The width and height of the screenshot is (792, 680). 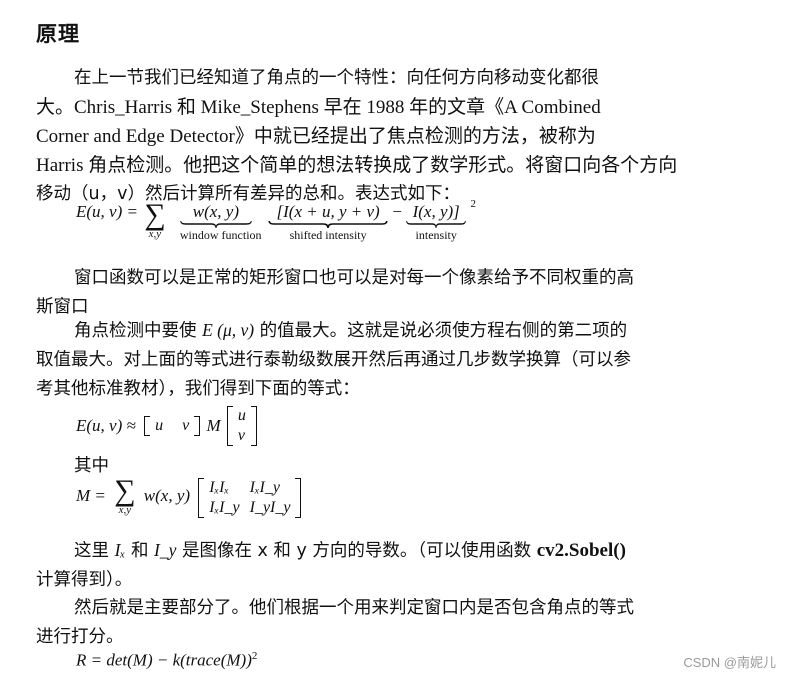 I want to click on eq3-lhs: M =, so click(x=91, y=495).